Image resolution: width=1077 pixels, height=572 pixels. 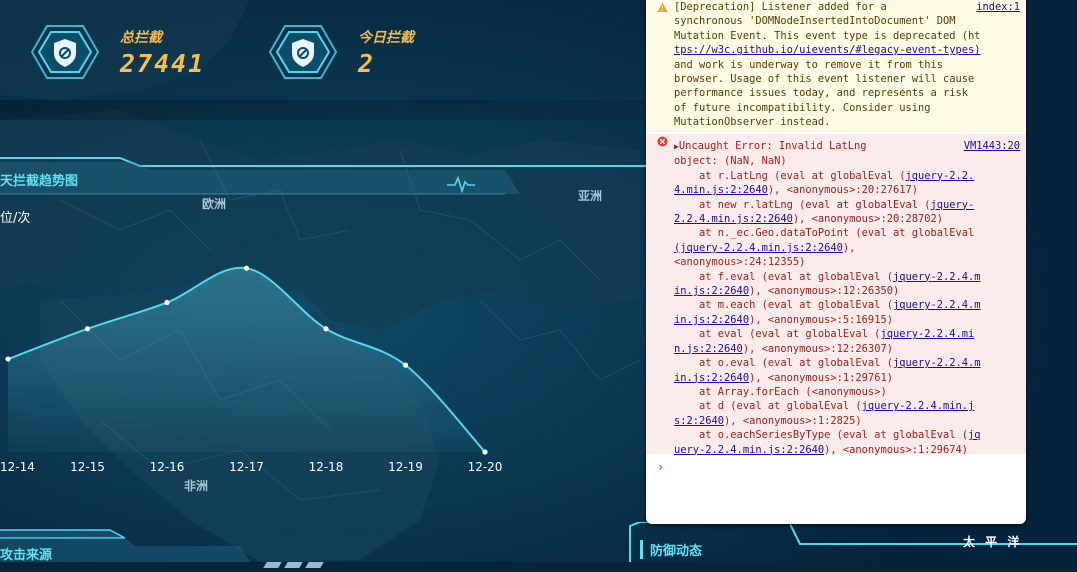 What do you see at coordinates (17, 467) in the screenshot?
I see `x-tick-label: 12-14` at bounding box center [17, 467].